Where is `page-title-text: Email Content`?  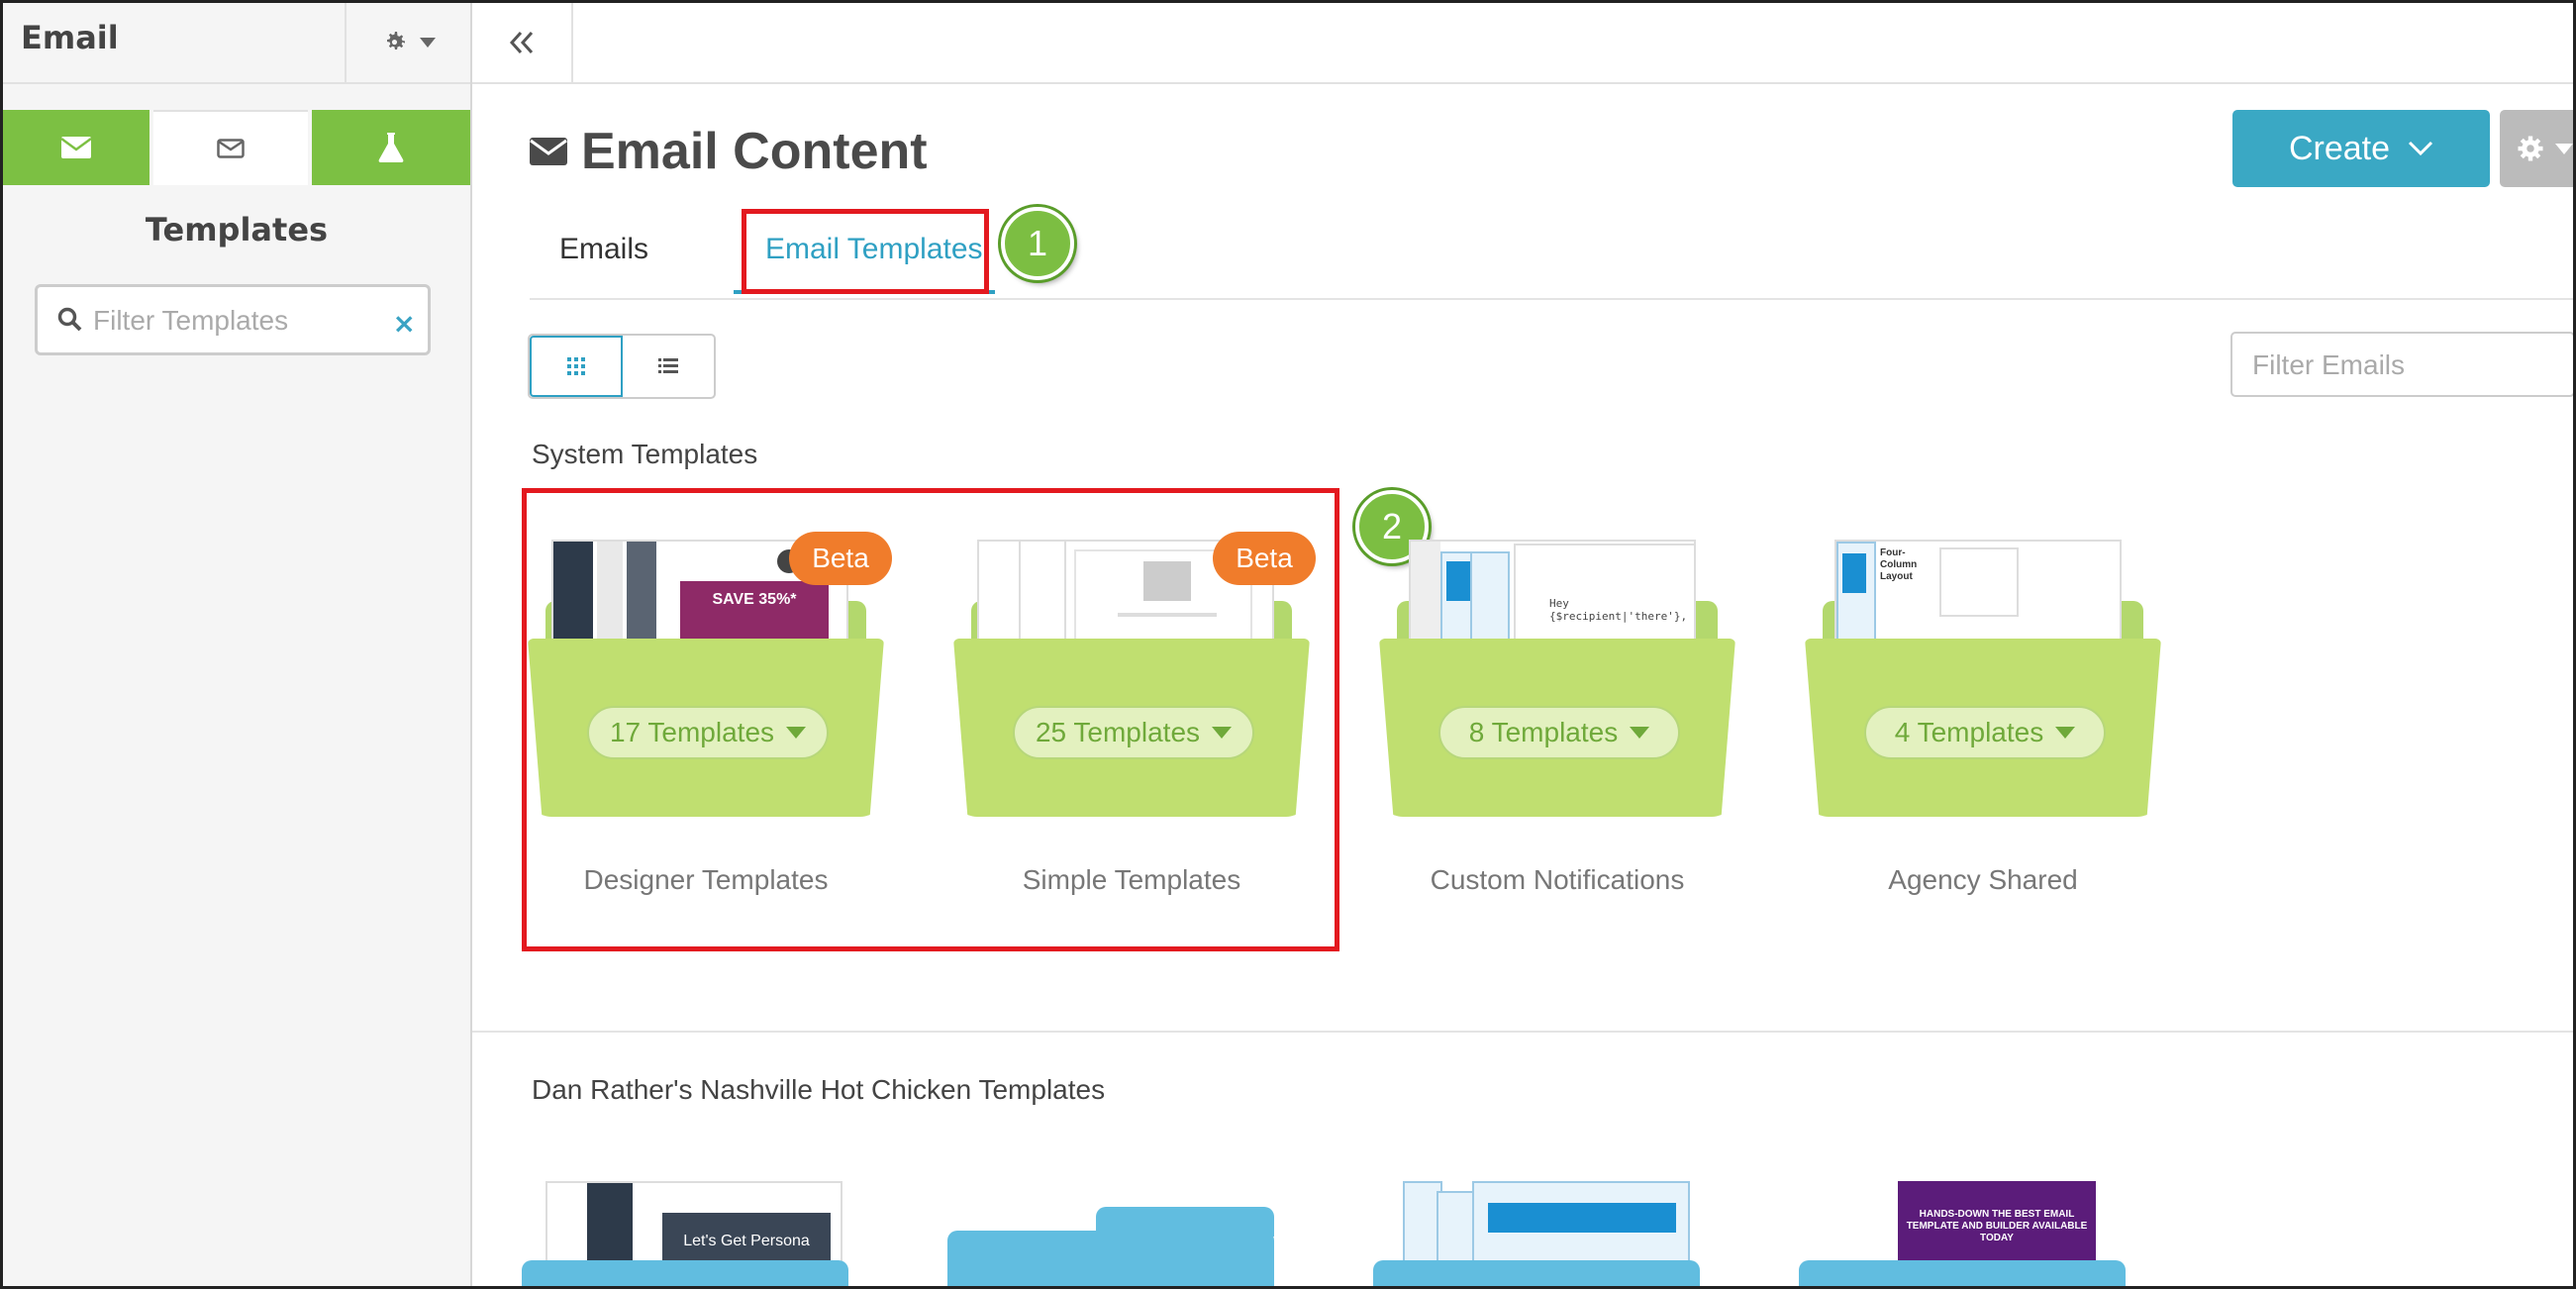 page-title-text: Email Content is located at coordinates (754, 152).